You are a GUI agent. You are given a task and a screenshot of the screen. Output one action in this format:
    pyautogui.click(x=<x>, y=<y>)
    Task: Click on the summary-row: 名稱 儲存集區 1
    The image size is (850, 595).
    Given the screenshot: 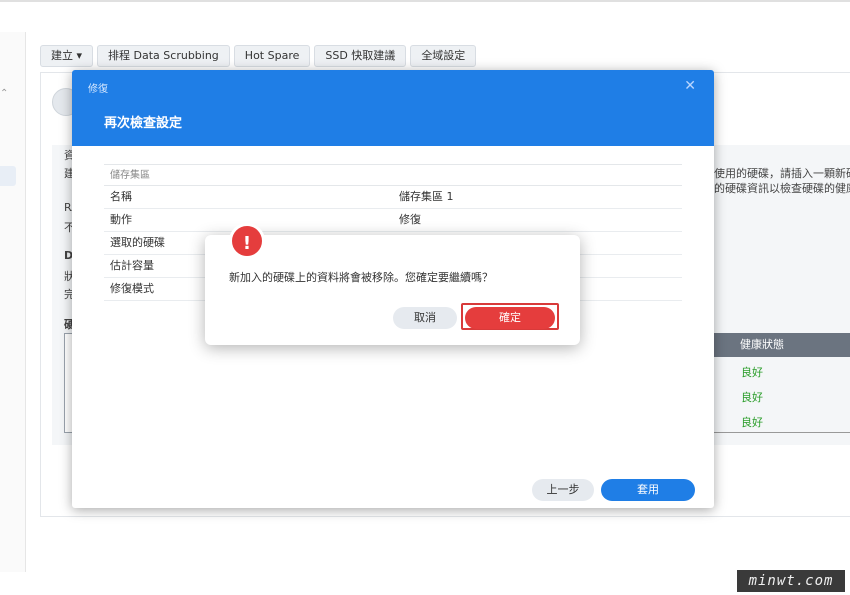 What is the action you would take?
    pyautogui.click(x=393, y=197)
    